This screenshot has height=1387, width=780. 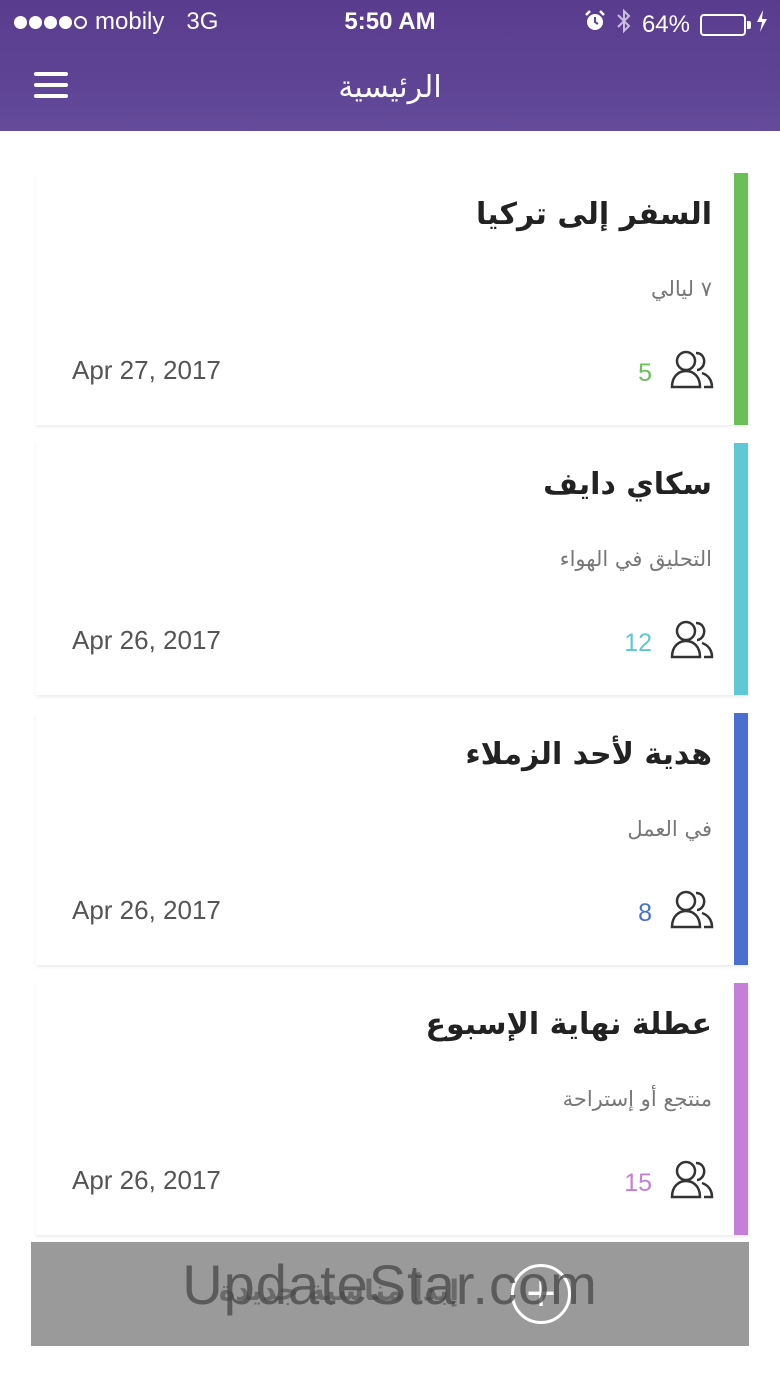 What do you see at coordinates (588, 754) in the screenshot?
I see `event-title: هدية لأحد الزملاء` at bounding box center [588, 754].